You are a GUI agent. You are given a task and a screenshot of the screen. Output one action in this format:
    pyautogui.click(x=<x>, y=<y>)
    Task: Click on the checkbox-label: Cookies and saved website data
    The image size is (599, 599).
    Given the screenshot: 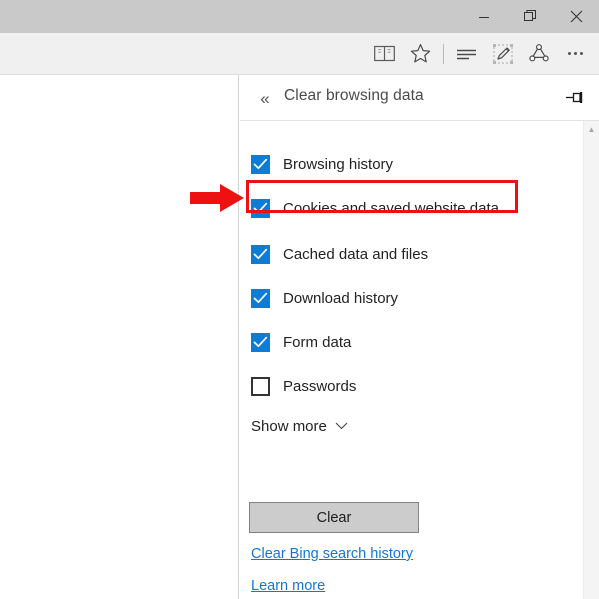 What is the action you would take?
    pyautogui.click(x=391, y=208)
    